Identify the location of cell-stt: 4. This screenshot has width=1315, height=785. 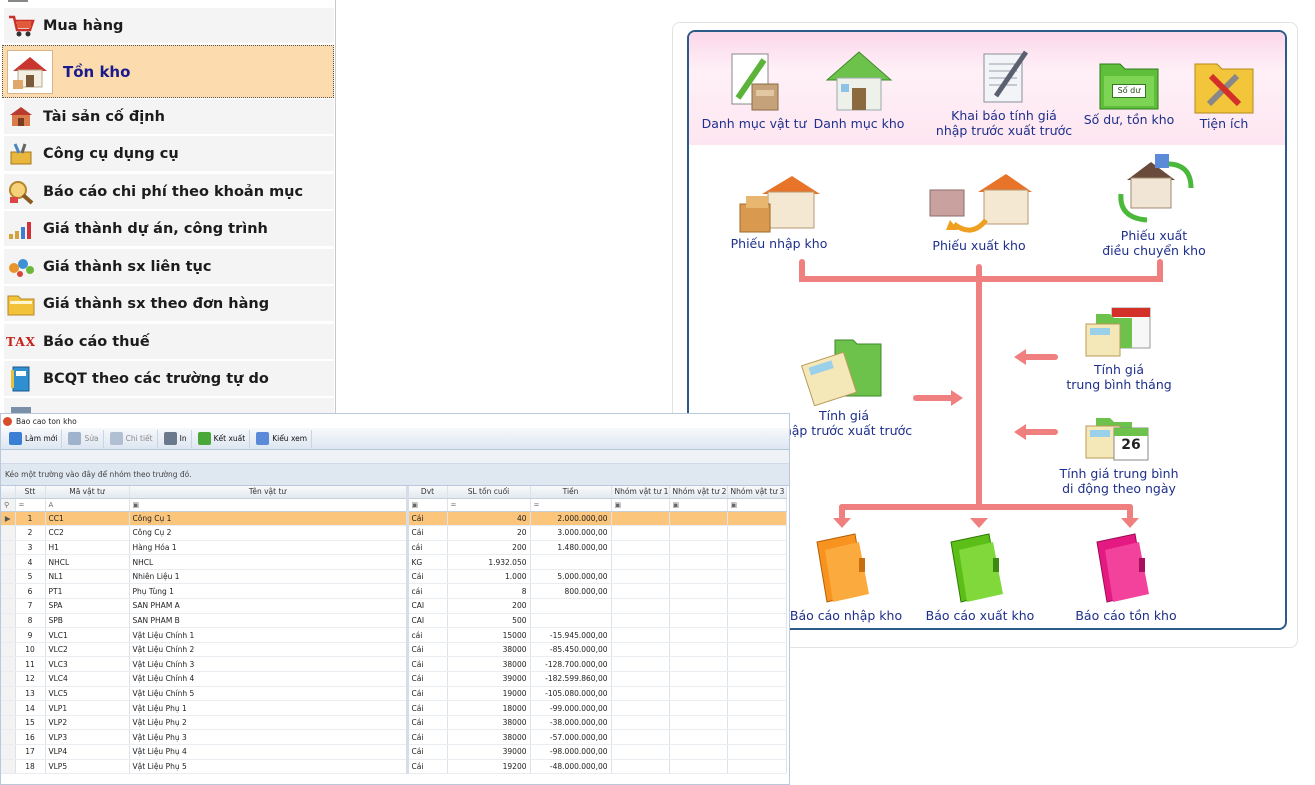
(30, 562).